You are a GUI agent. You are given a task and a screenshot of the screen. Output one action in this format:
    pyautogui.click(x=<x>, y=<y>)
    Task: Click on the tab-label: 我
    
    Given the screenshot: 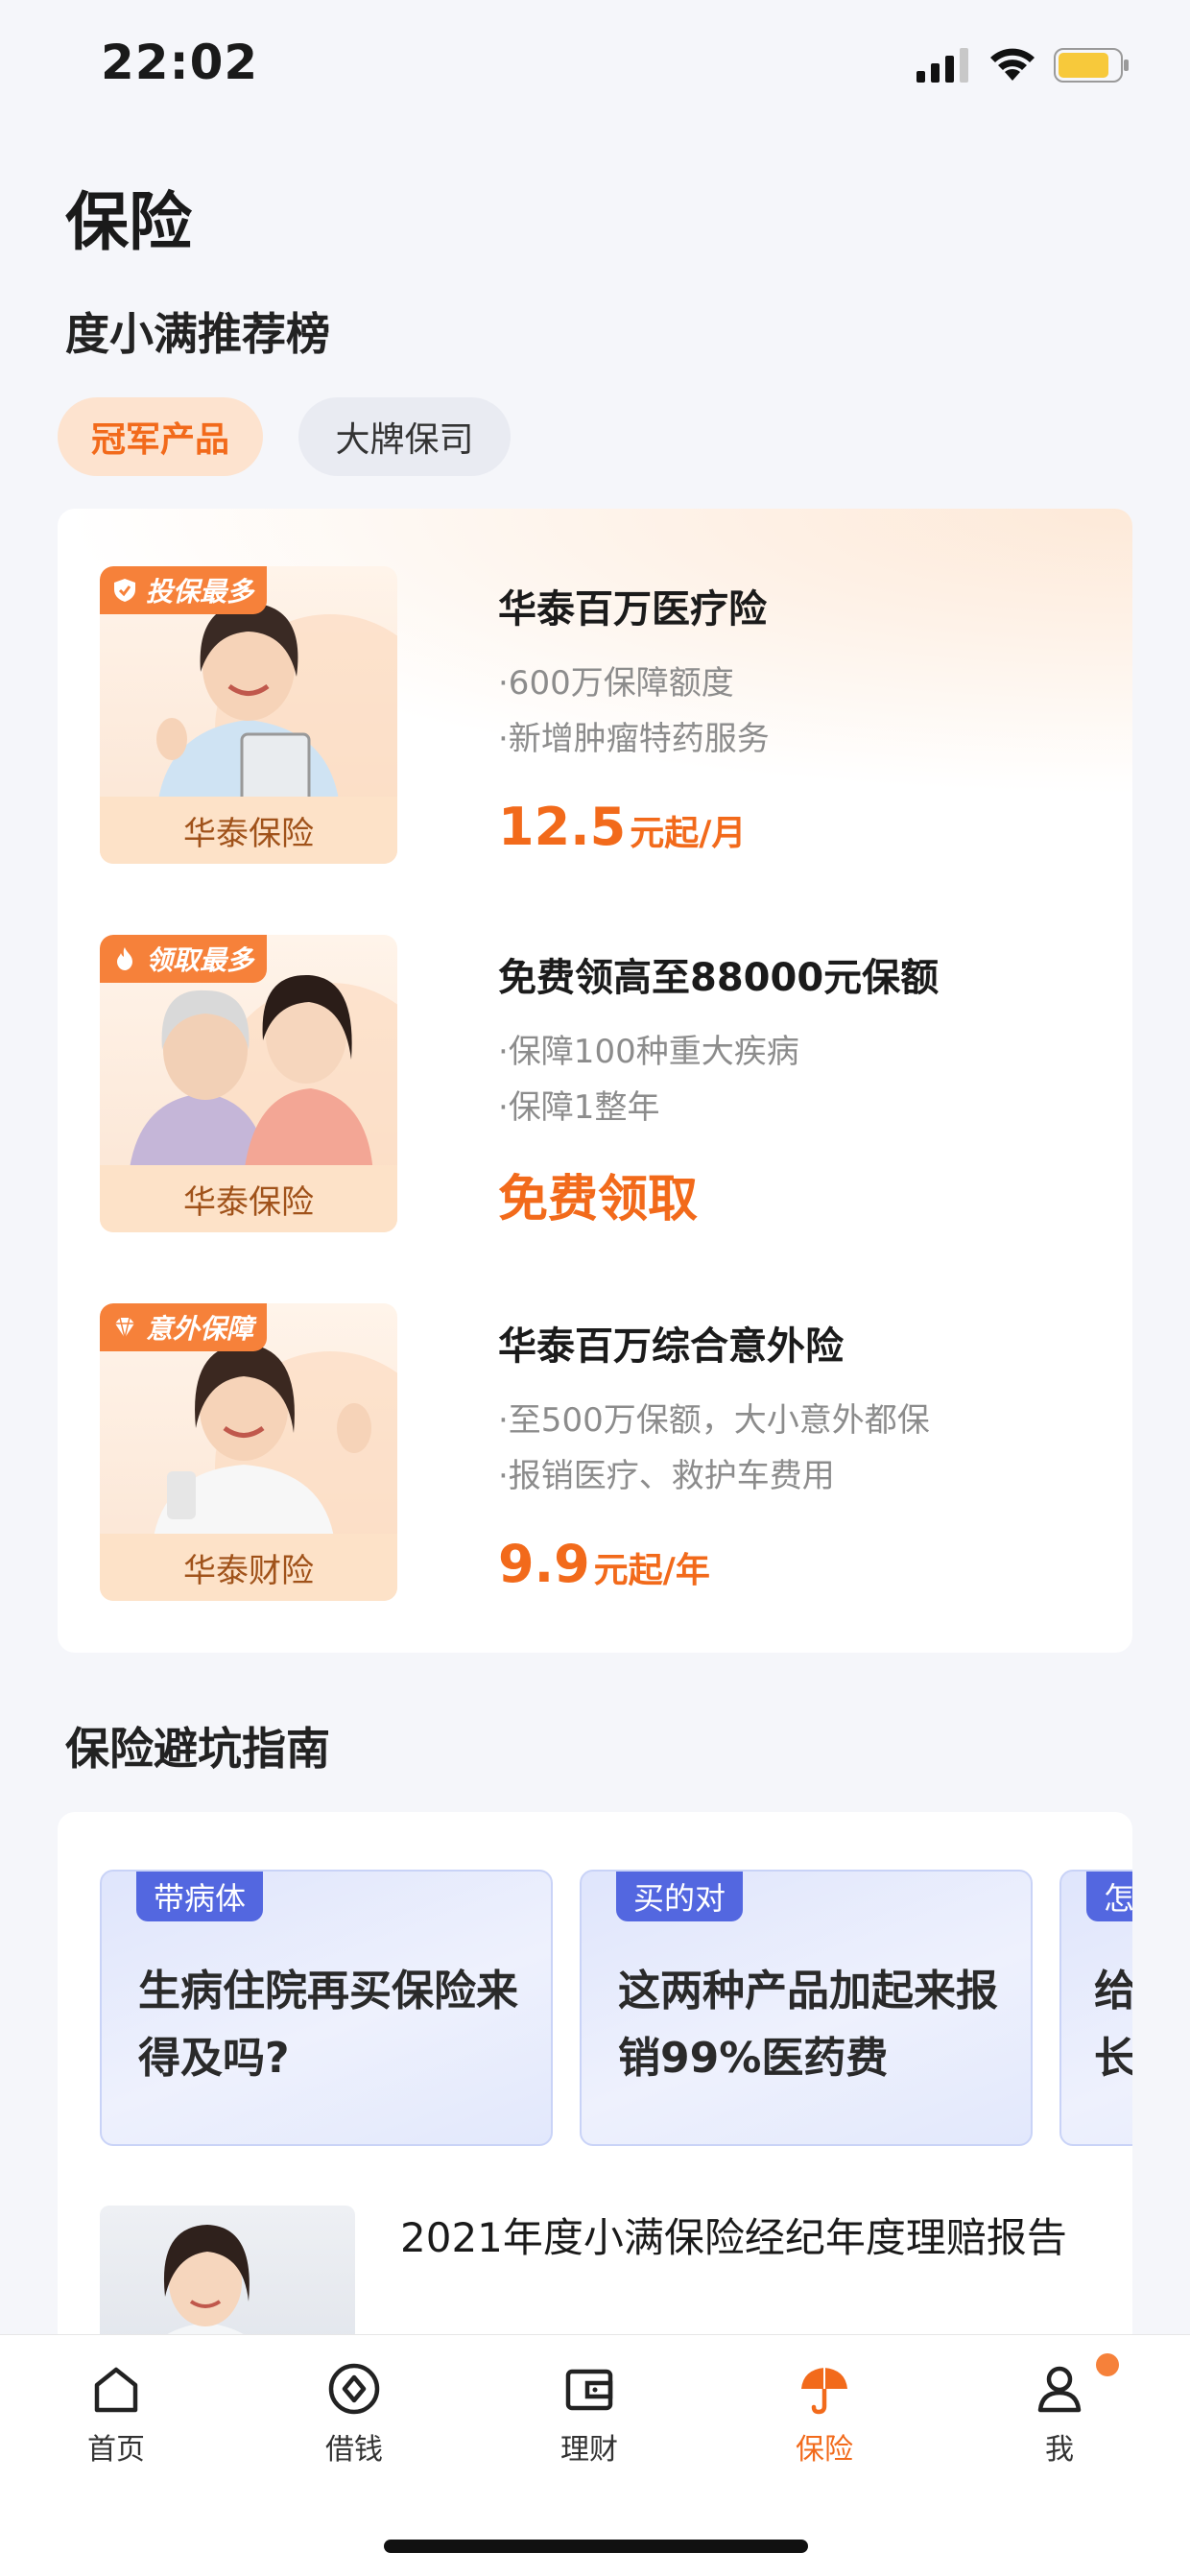 What is the action you would take?
    pyautogui.click(x=1059, y=2450)
    